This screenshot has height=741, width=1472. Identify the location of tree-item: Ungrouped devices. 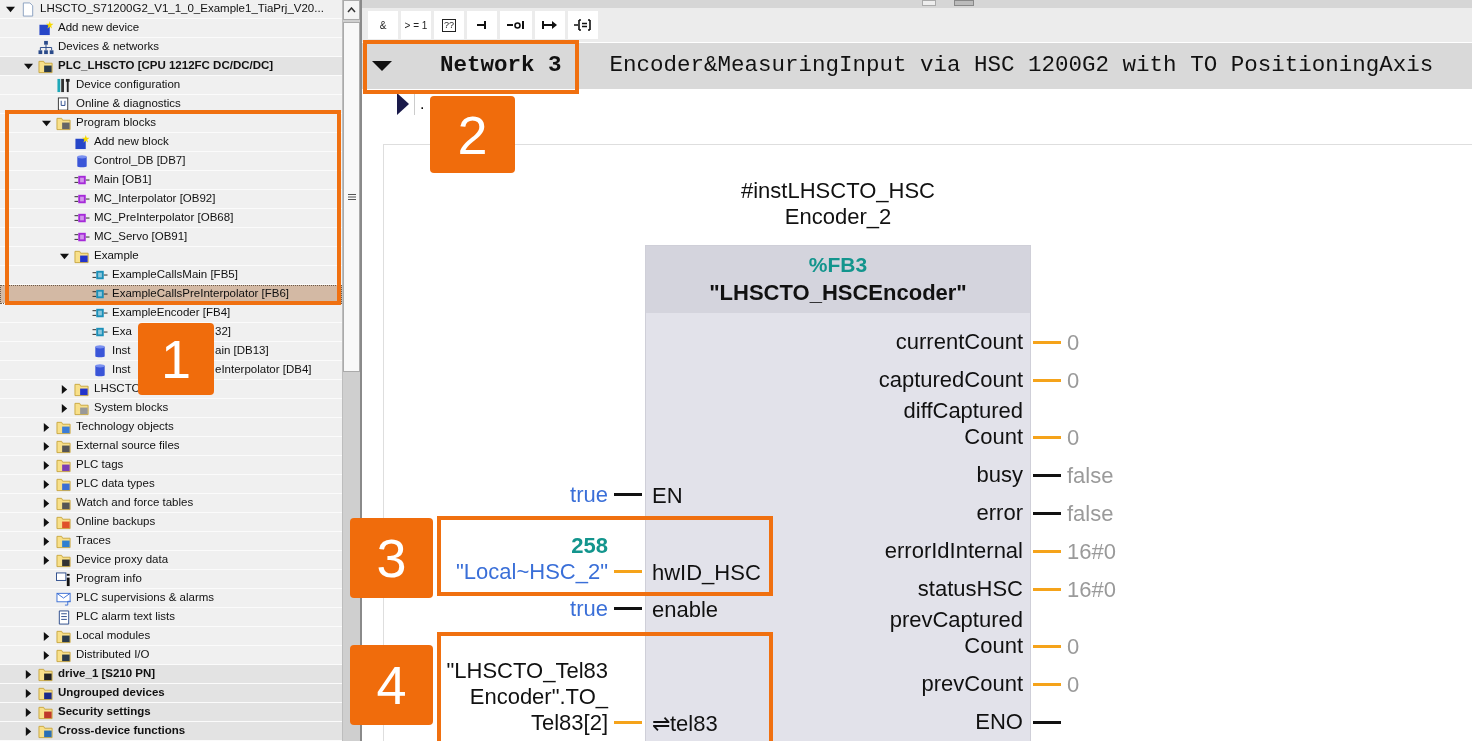
(171, 693).